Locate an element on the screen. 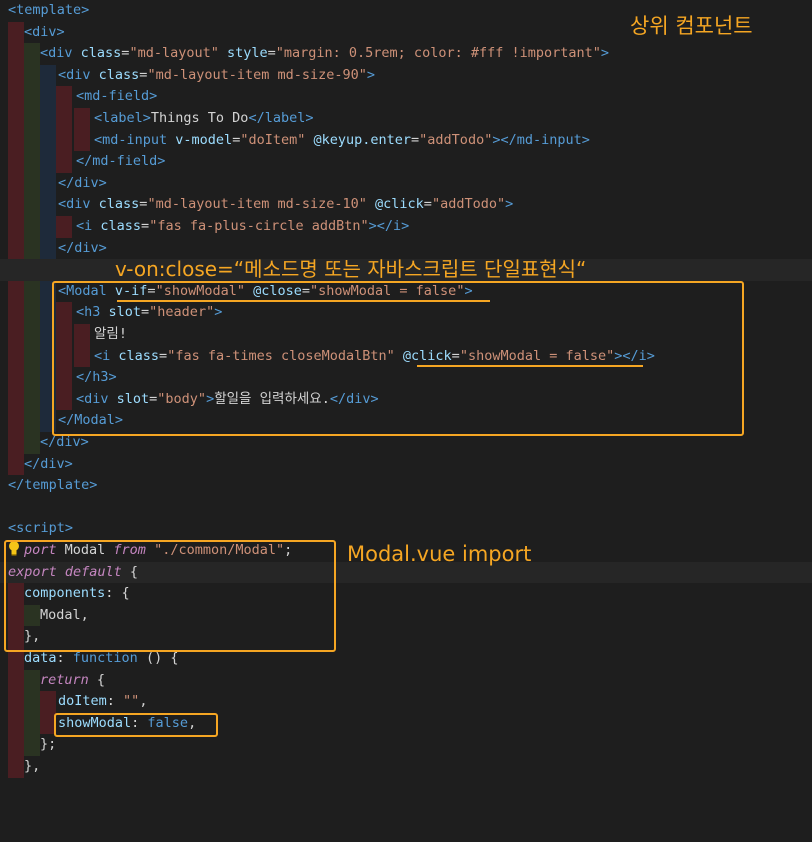 The image size is (812, 842). code-line: </md-field> is located at coordinates (406, 162).